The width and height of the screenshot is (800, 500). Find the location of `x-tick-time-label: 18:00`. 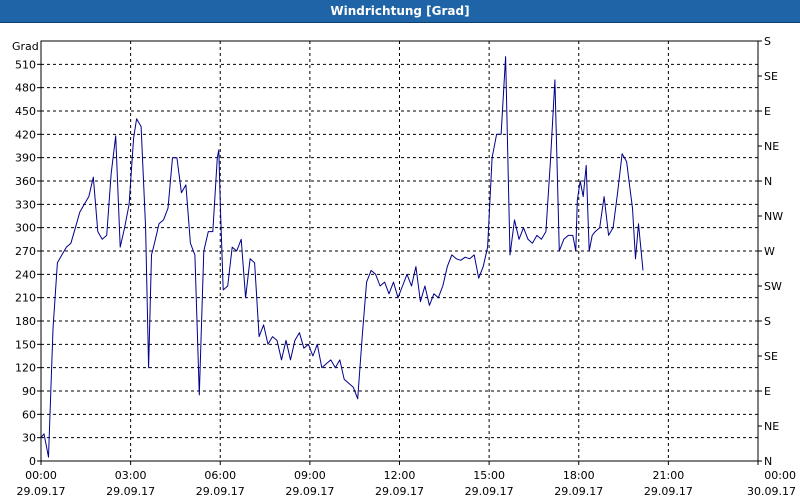

x-tick-time-label: 18:00 is located at coordinates (579, 475).